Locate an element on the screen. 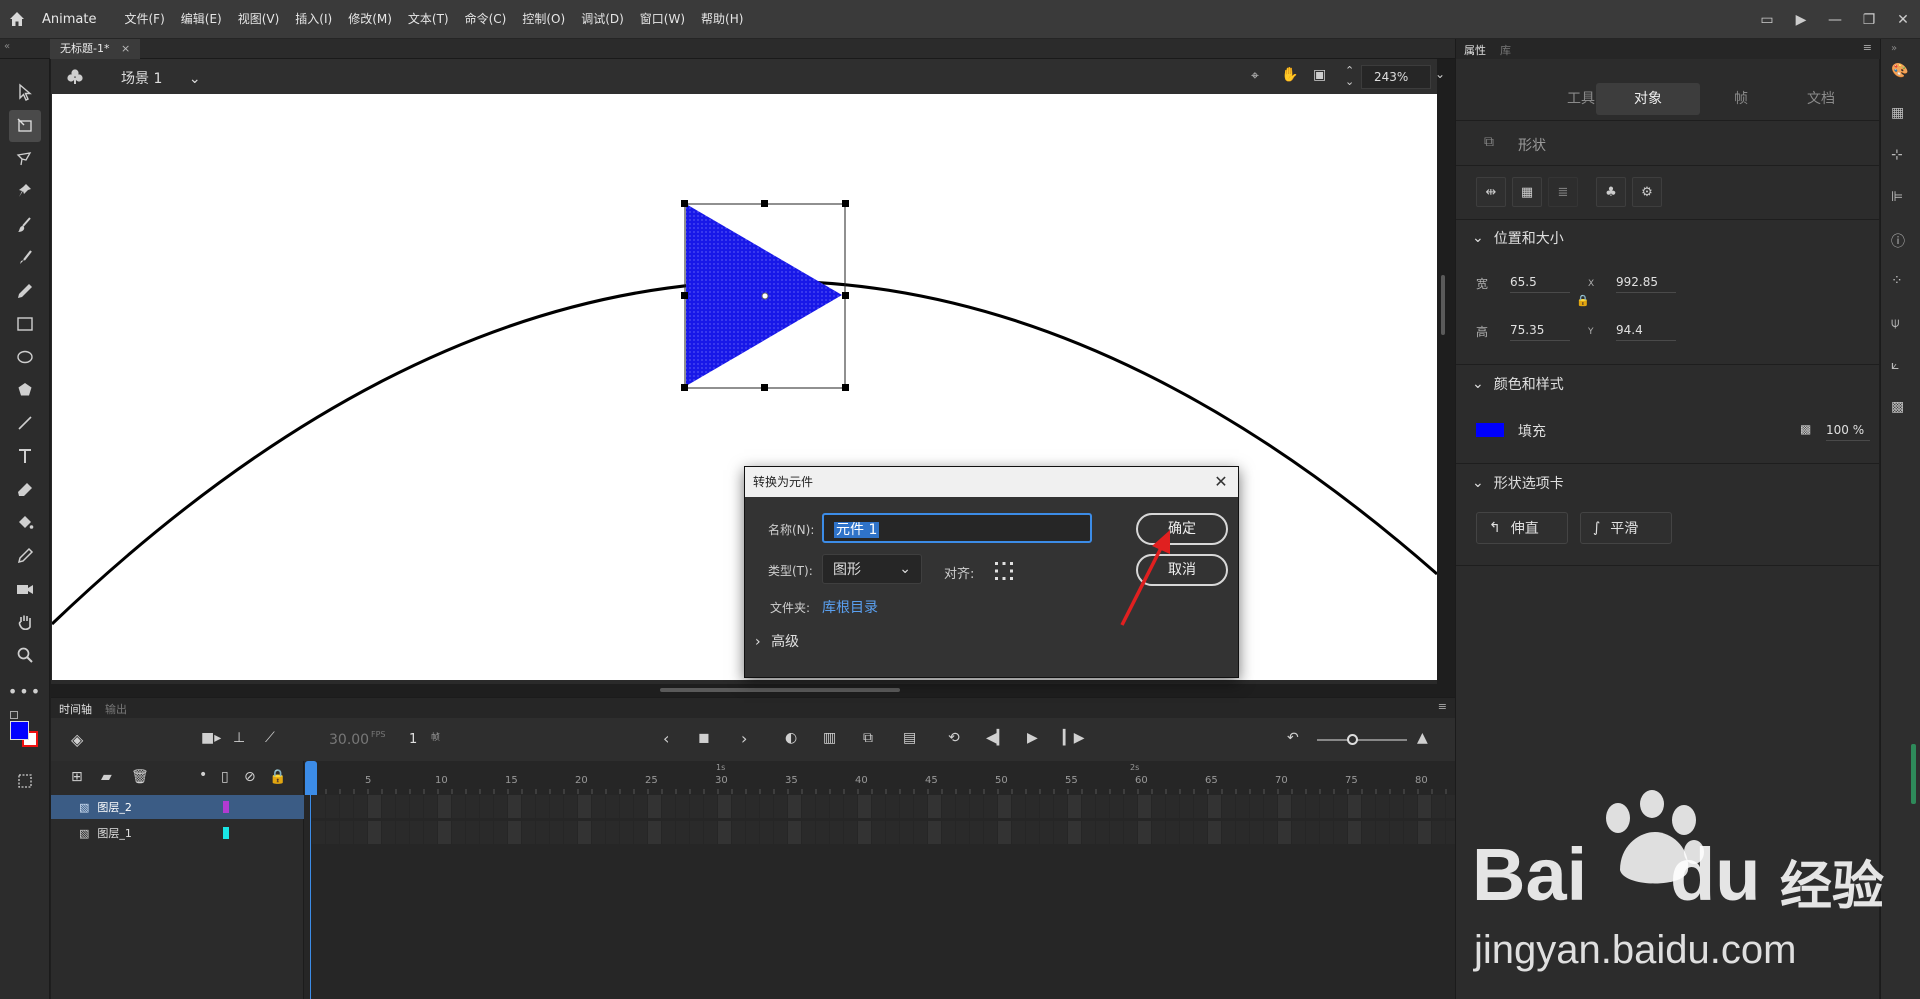 This screenshot has height=999, width=1920. symbol-settings-button: ⚙ is located at coordinates (1647, 192).